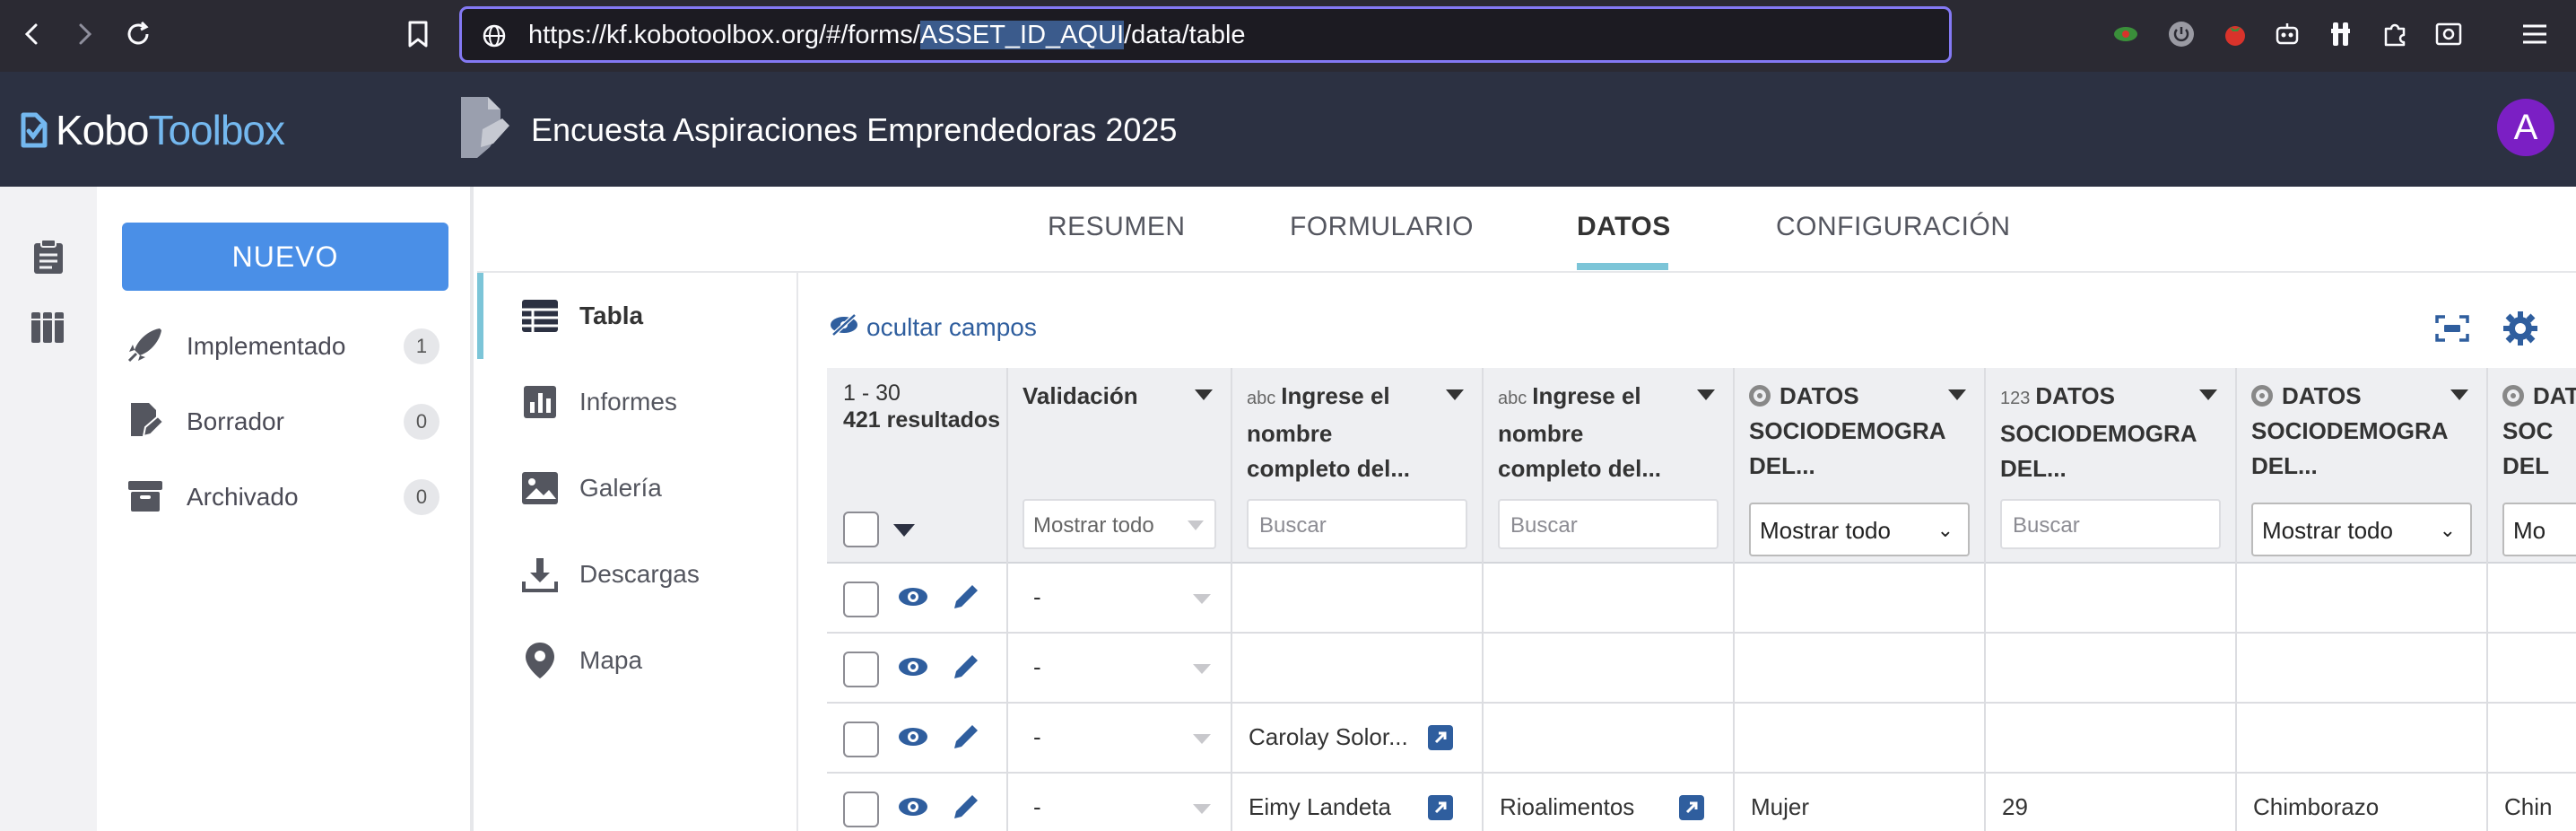  What do you see at coordinates (2447, 530) in the screenshot?
I see `chevron-down-icon: ⌄` at bounding box center [2447, 530].